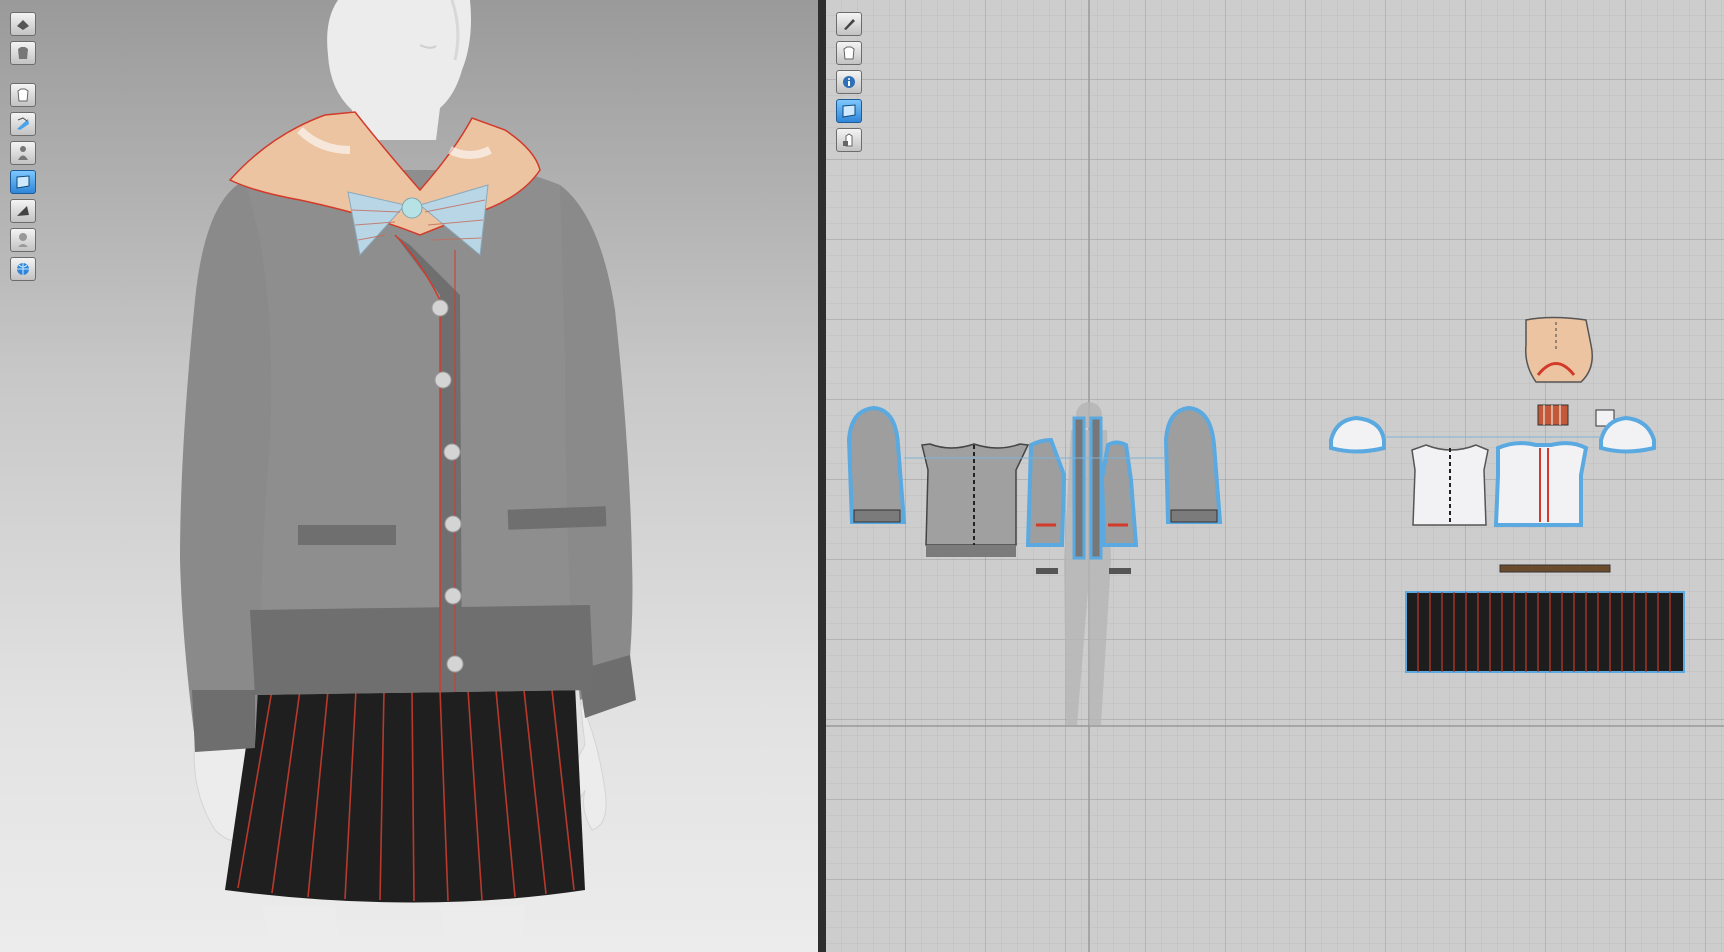  I want to click on avatar-skin-icon, so click(23, 240).